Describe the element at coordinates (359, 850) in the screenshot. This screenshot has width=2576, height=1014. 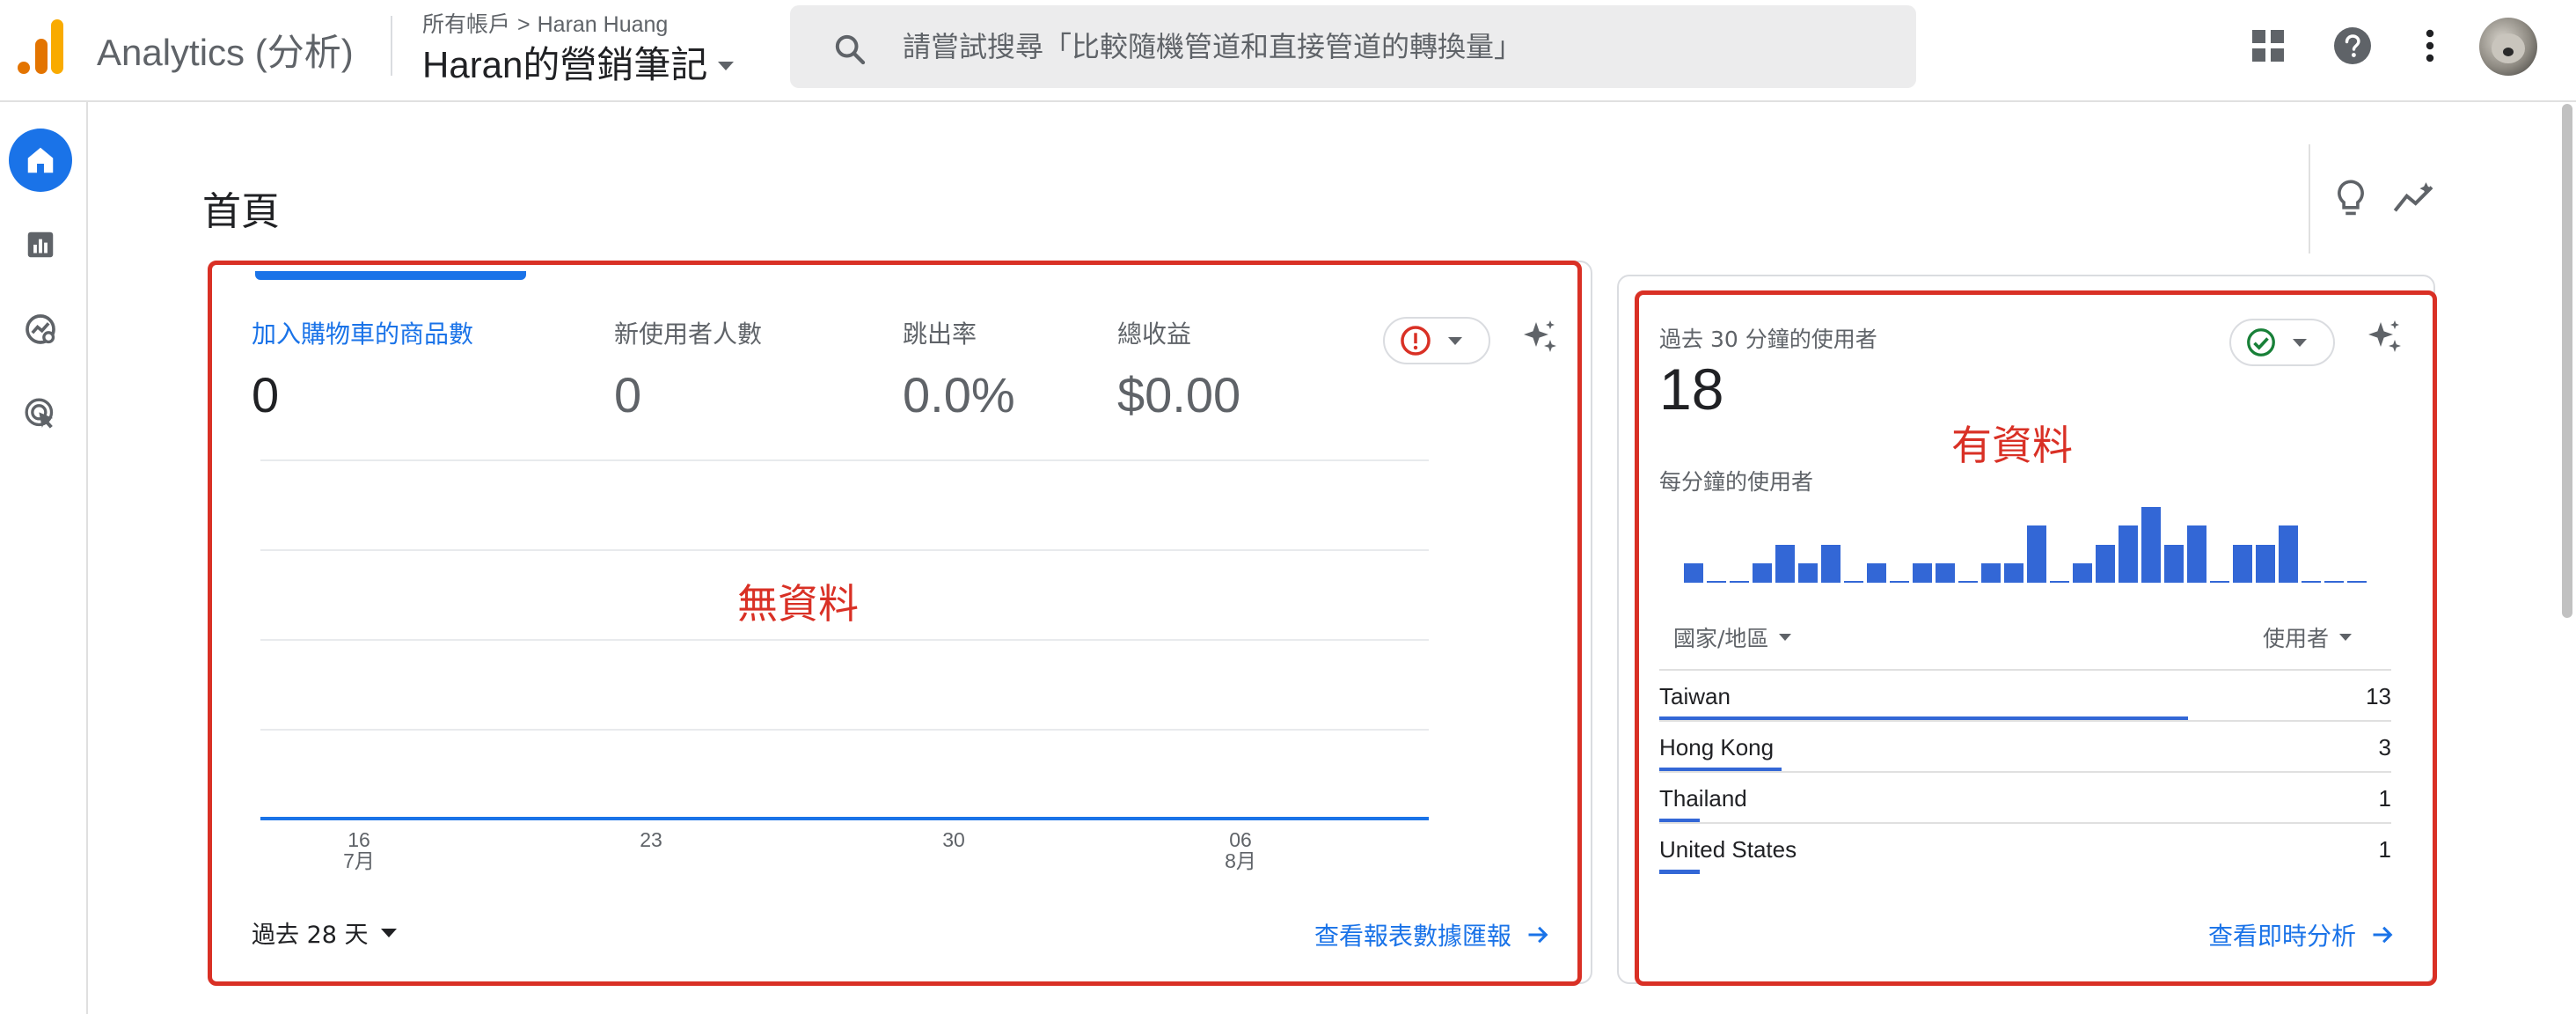
I see `x-axis-tick: 16 7月` at that location.